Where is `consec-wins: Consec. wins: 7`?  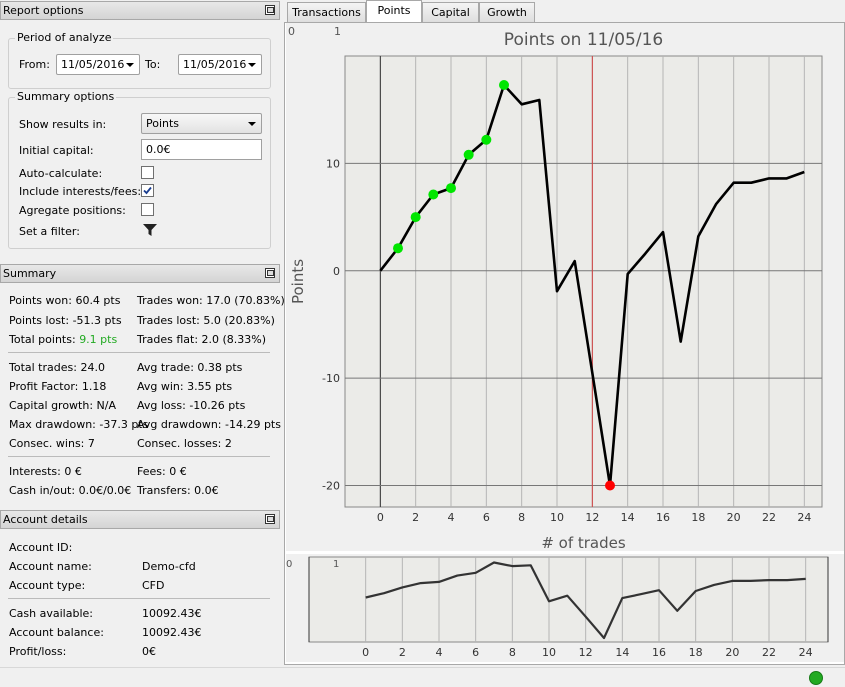
consec-wins: Consec. wins: 7 is located at coordinates (52, 443).